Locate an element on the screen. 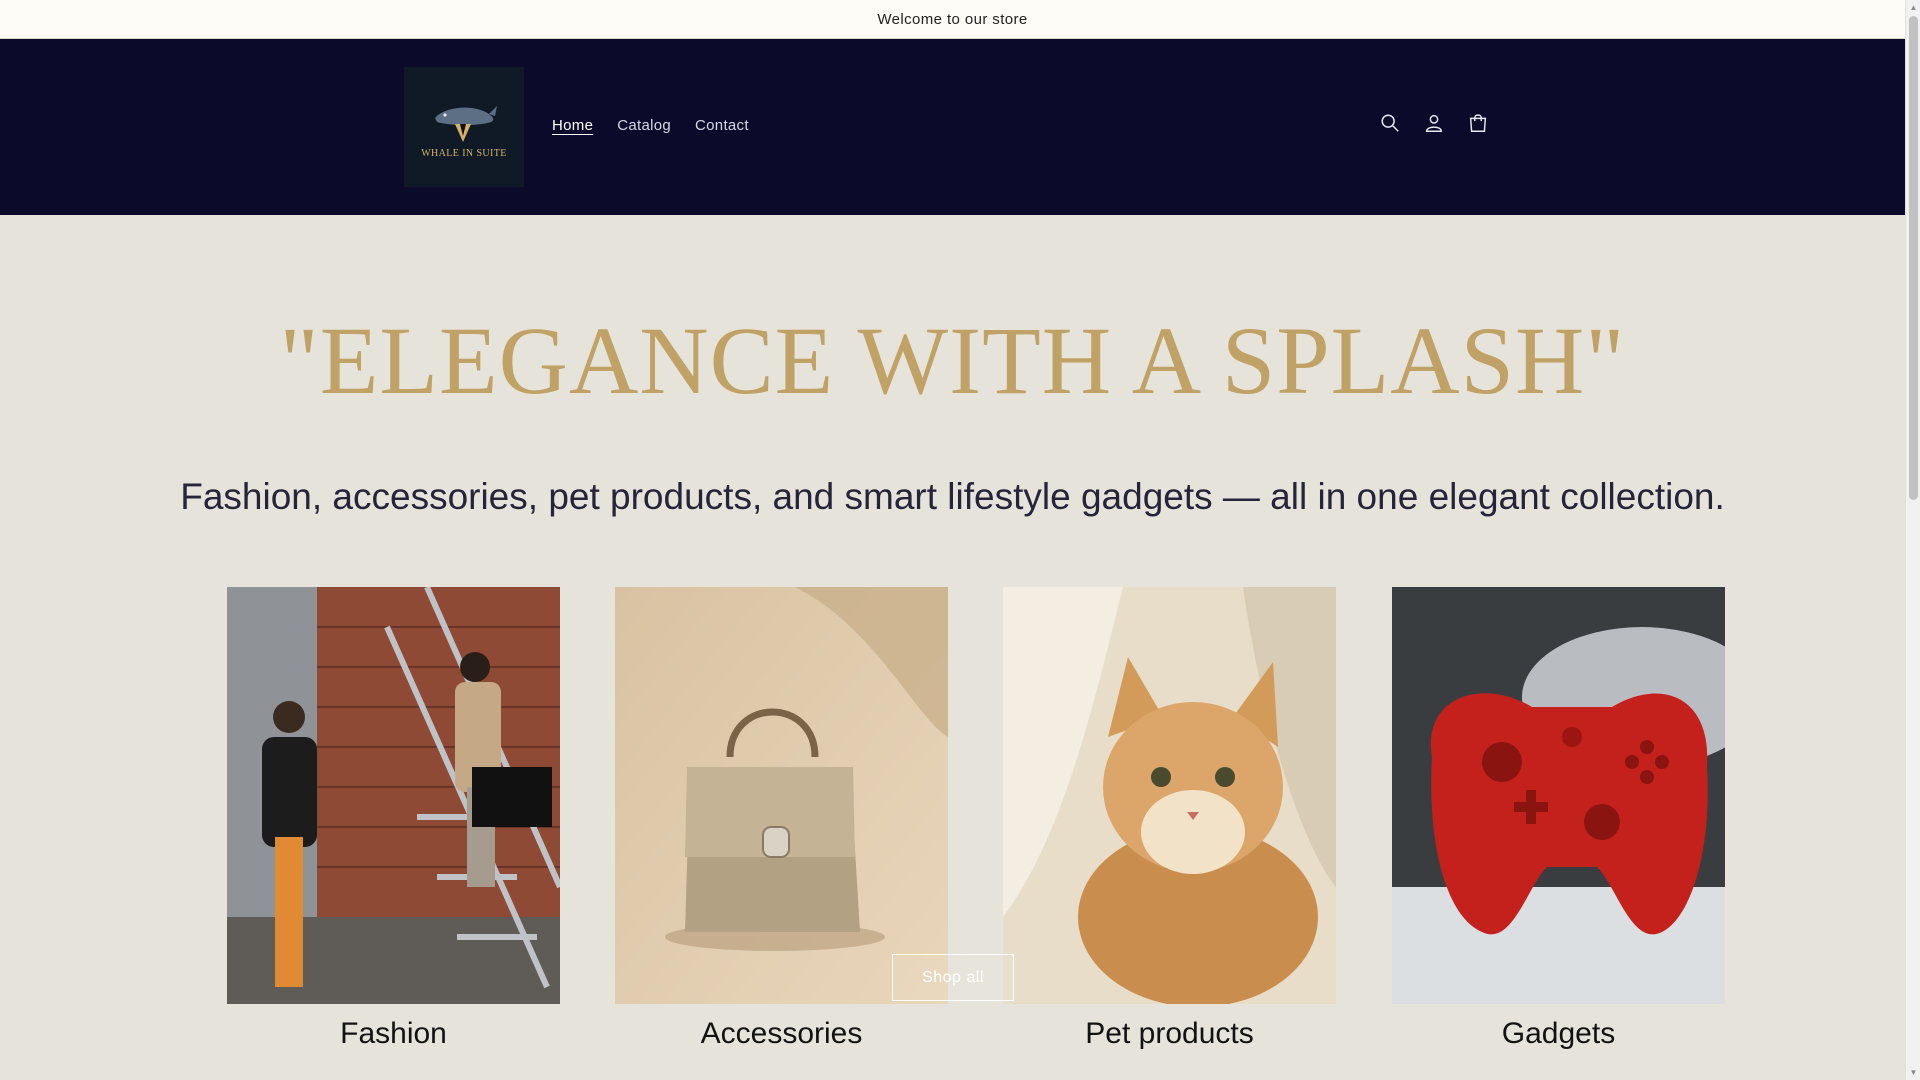  search-icon is located at coordinates (1390, 123).